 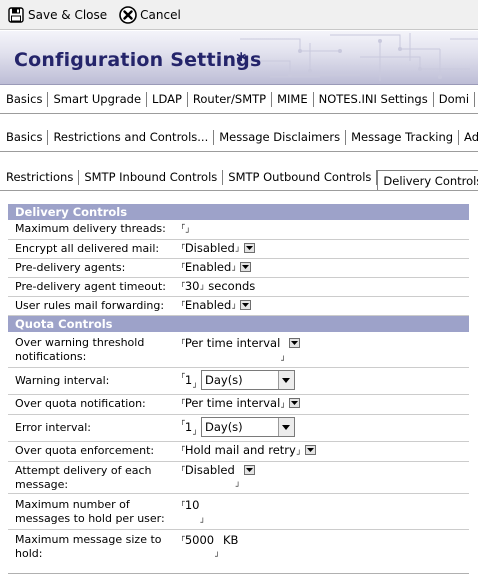 I want to click on action-toolbar: Save & Close Cancel, so click(x=239, y=15).